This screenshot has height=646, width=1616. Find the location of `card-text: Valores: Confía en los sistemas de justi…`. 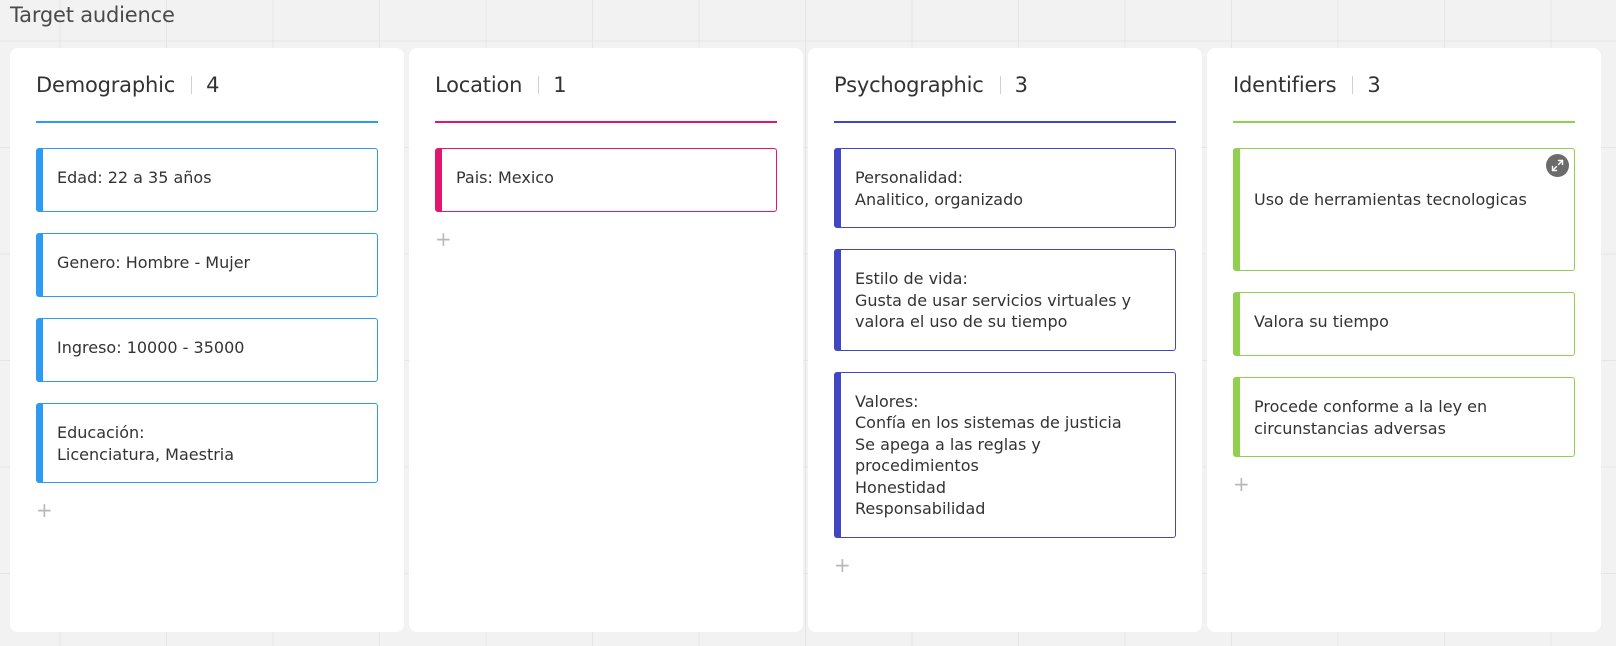

card-text: Valores: Confía en los sistemas de justi… is located at coordinates (988, 455).